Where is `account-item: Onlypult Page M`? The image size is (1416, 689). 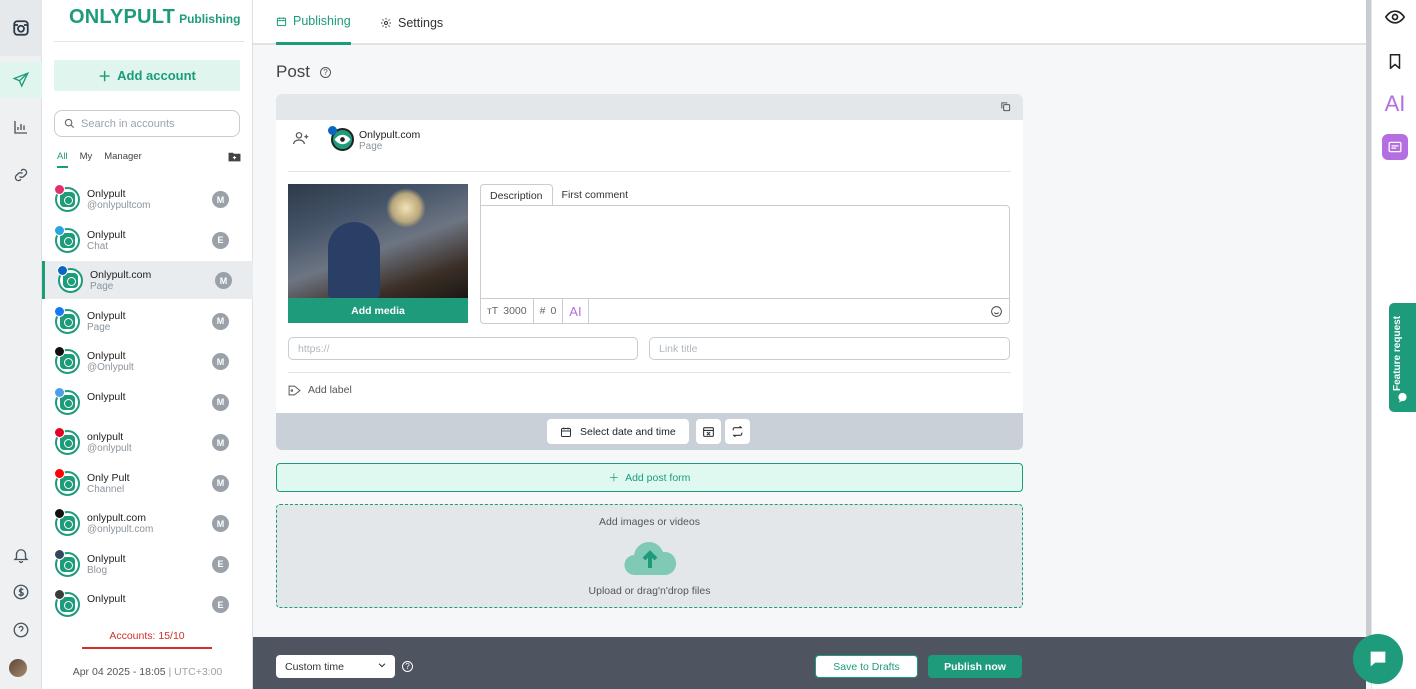 account-item: Onlypult Page M is located at coordinates (147, 321).